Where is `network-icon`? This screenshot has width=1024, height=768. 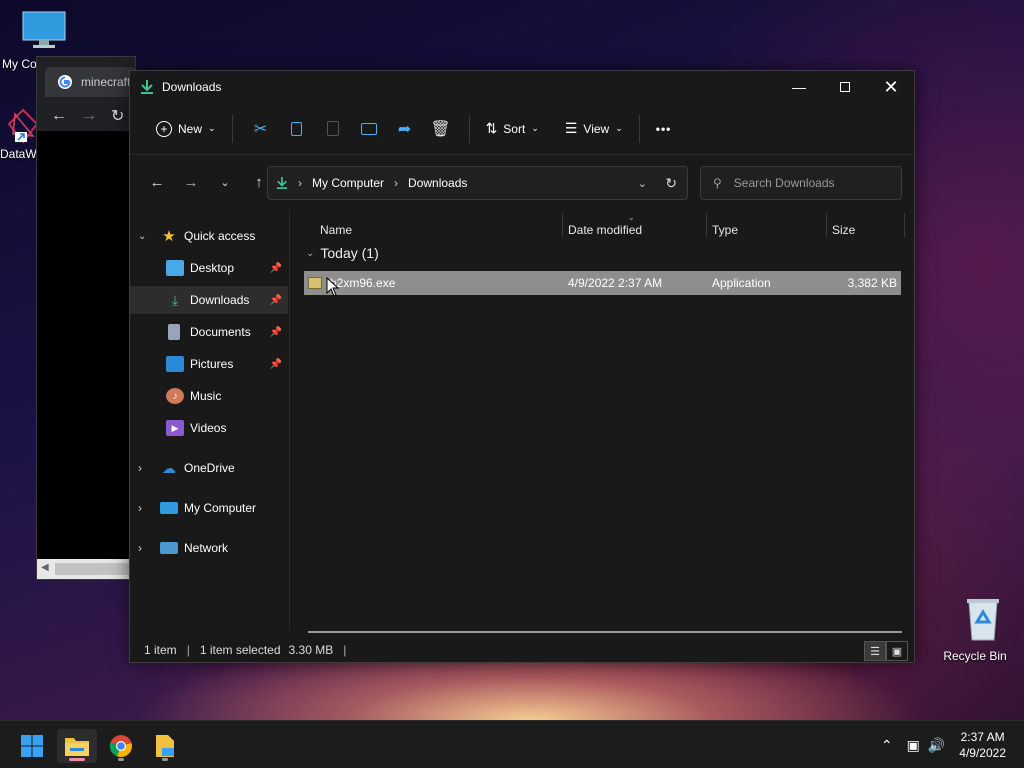 network-icon is located at coordinates (169, 548).